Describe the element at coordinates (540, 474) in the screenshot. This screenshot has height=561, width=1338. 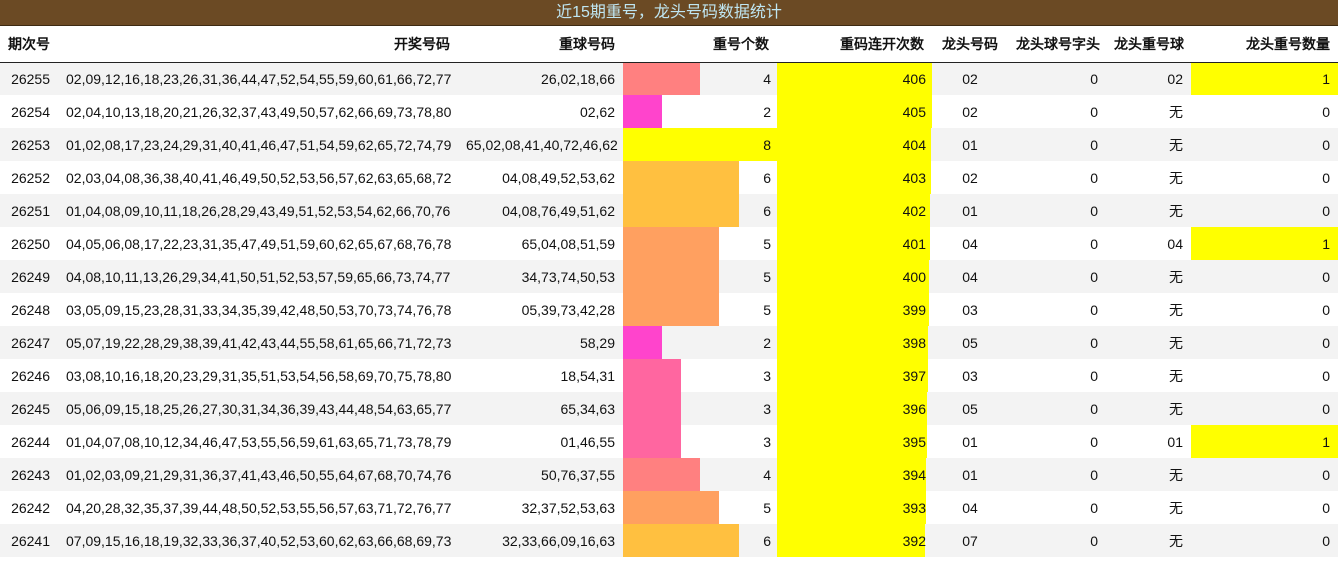
I see `repeat-balls-cell: 50,76,37,55` at that location.